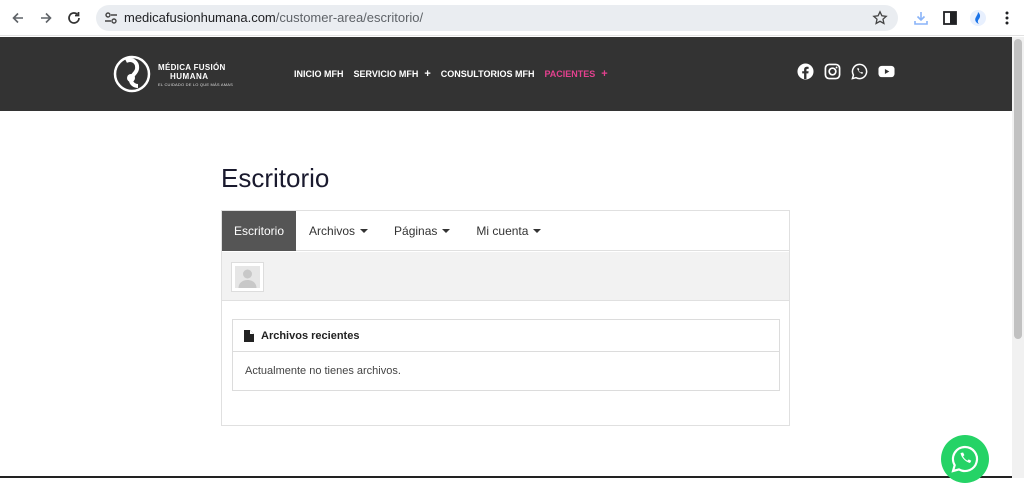 Image resolution: width=1024 pixels, height=483 pixels. What do you see at coordinates (846, 71) in the screenshot?
I see `social-links` at bounding box center [846, 71].